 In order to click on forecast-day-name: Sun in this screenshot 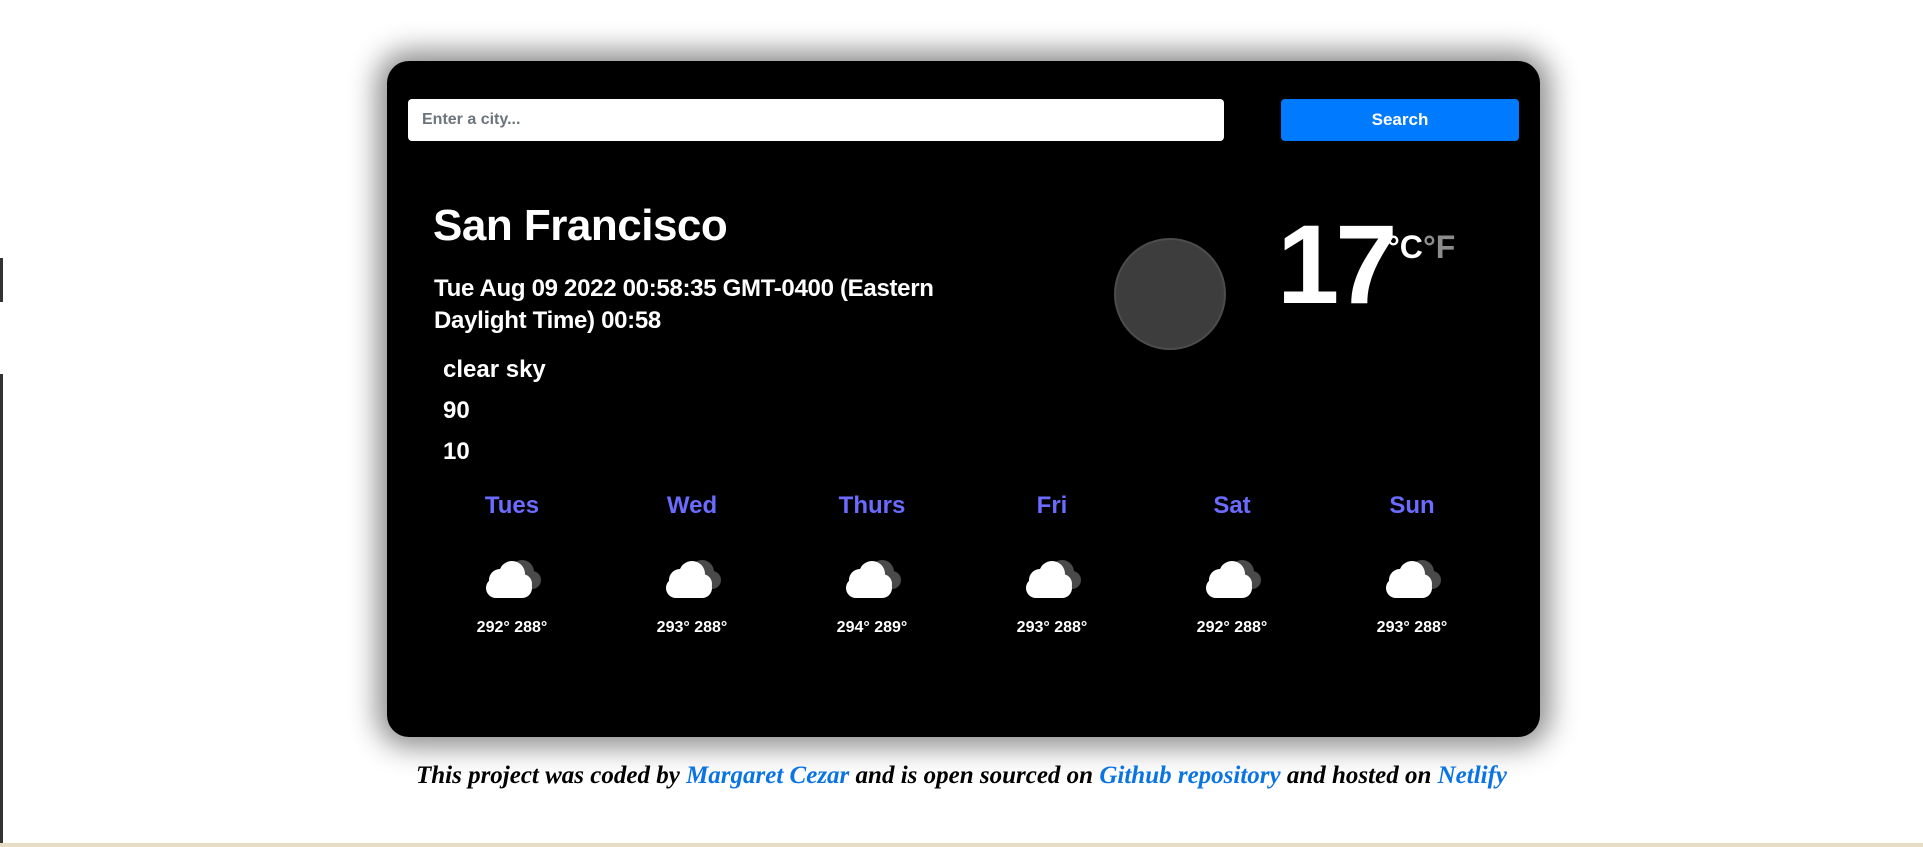, I will do `click(1412, 505)`.